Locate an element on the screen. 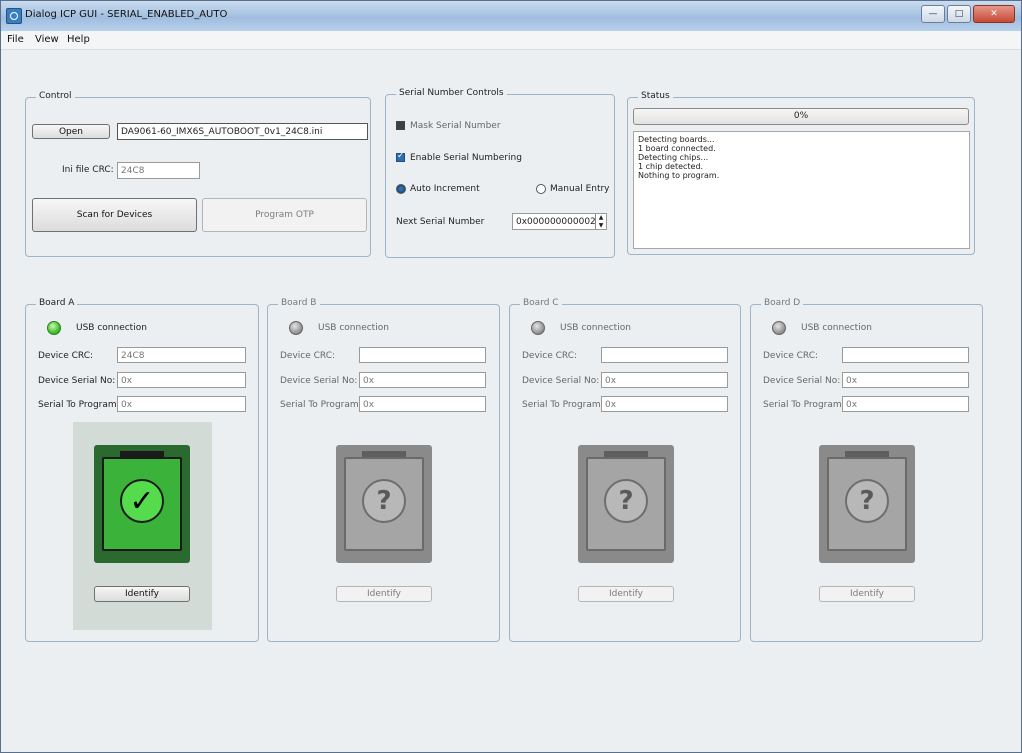 Image resolution: width=1022 pixels, height=753 pixels. menu-help: Help is located at coordinates (78, 39).